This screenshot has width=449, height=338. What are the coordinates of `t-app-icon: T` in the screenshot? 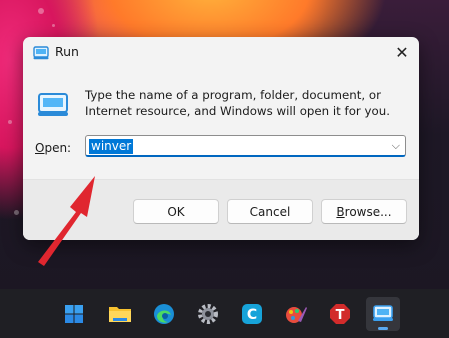 It's located at (340, 314).